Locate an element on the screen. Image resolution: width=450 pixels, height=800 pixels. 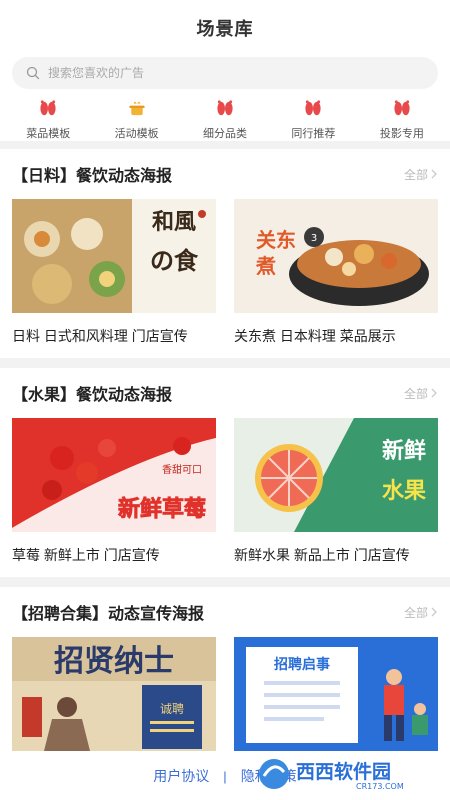
top-bar: 场景库 is located at coordinates (225, 28).